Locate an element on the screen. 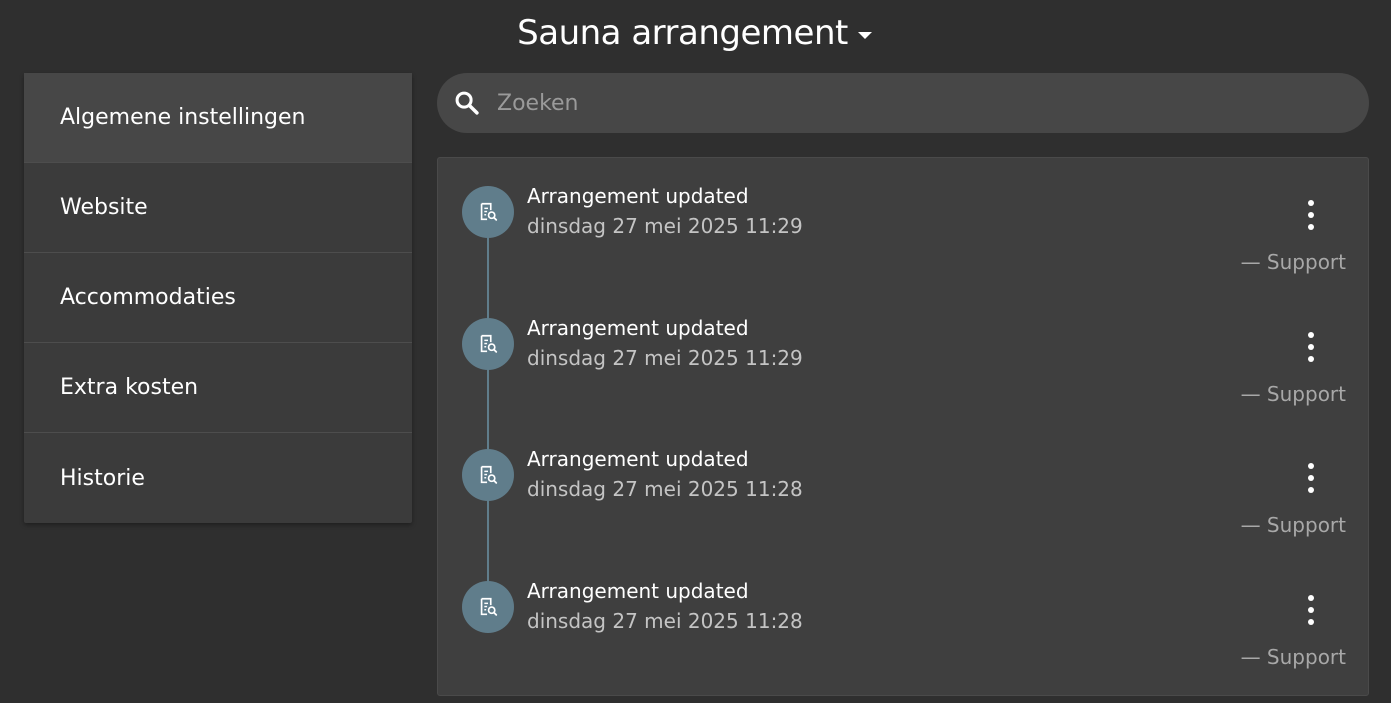  search-input is located at coordinates (932, 103).